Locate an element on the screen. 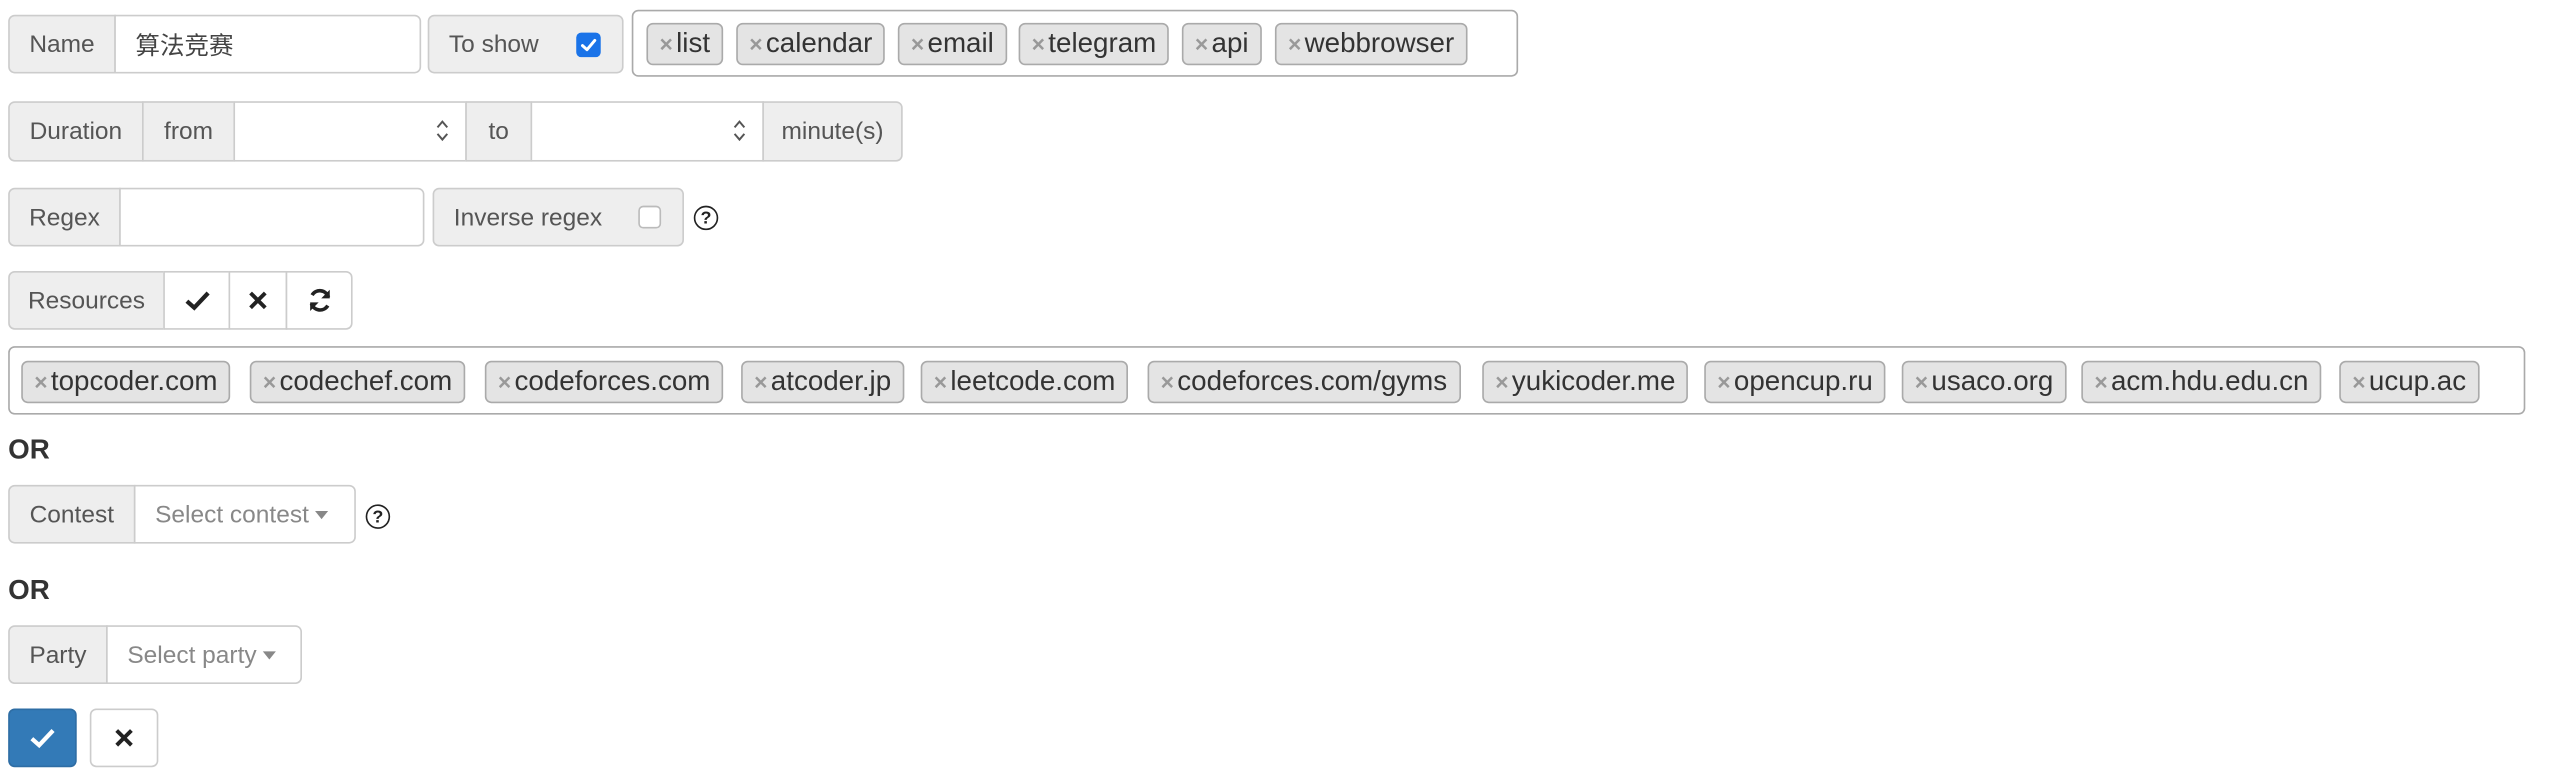 This screenshot has height=779, width=2558. show-tag-label: list is located at coordinates (693, 43).